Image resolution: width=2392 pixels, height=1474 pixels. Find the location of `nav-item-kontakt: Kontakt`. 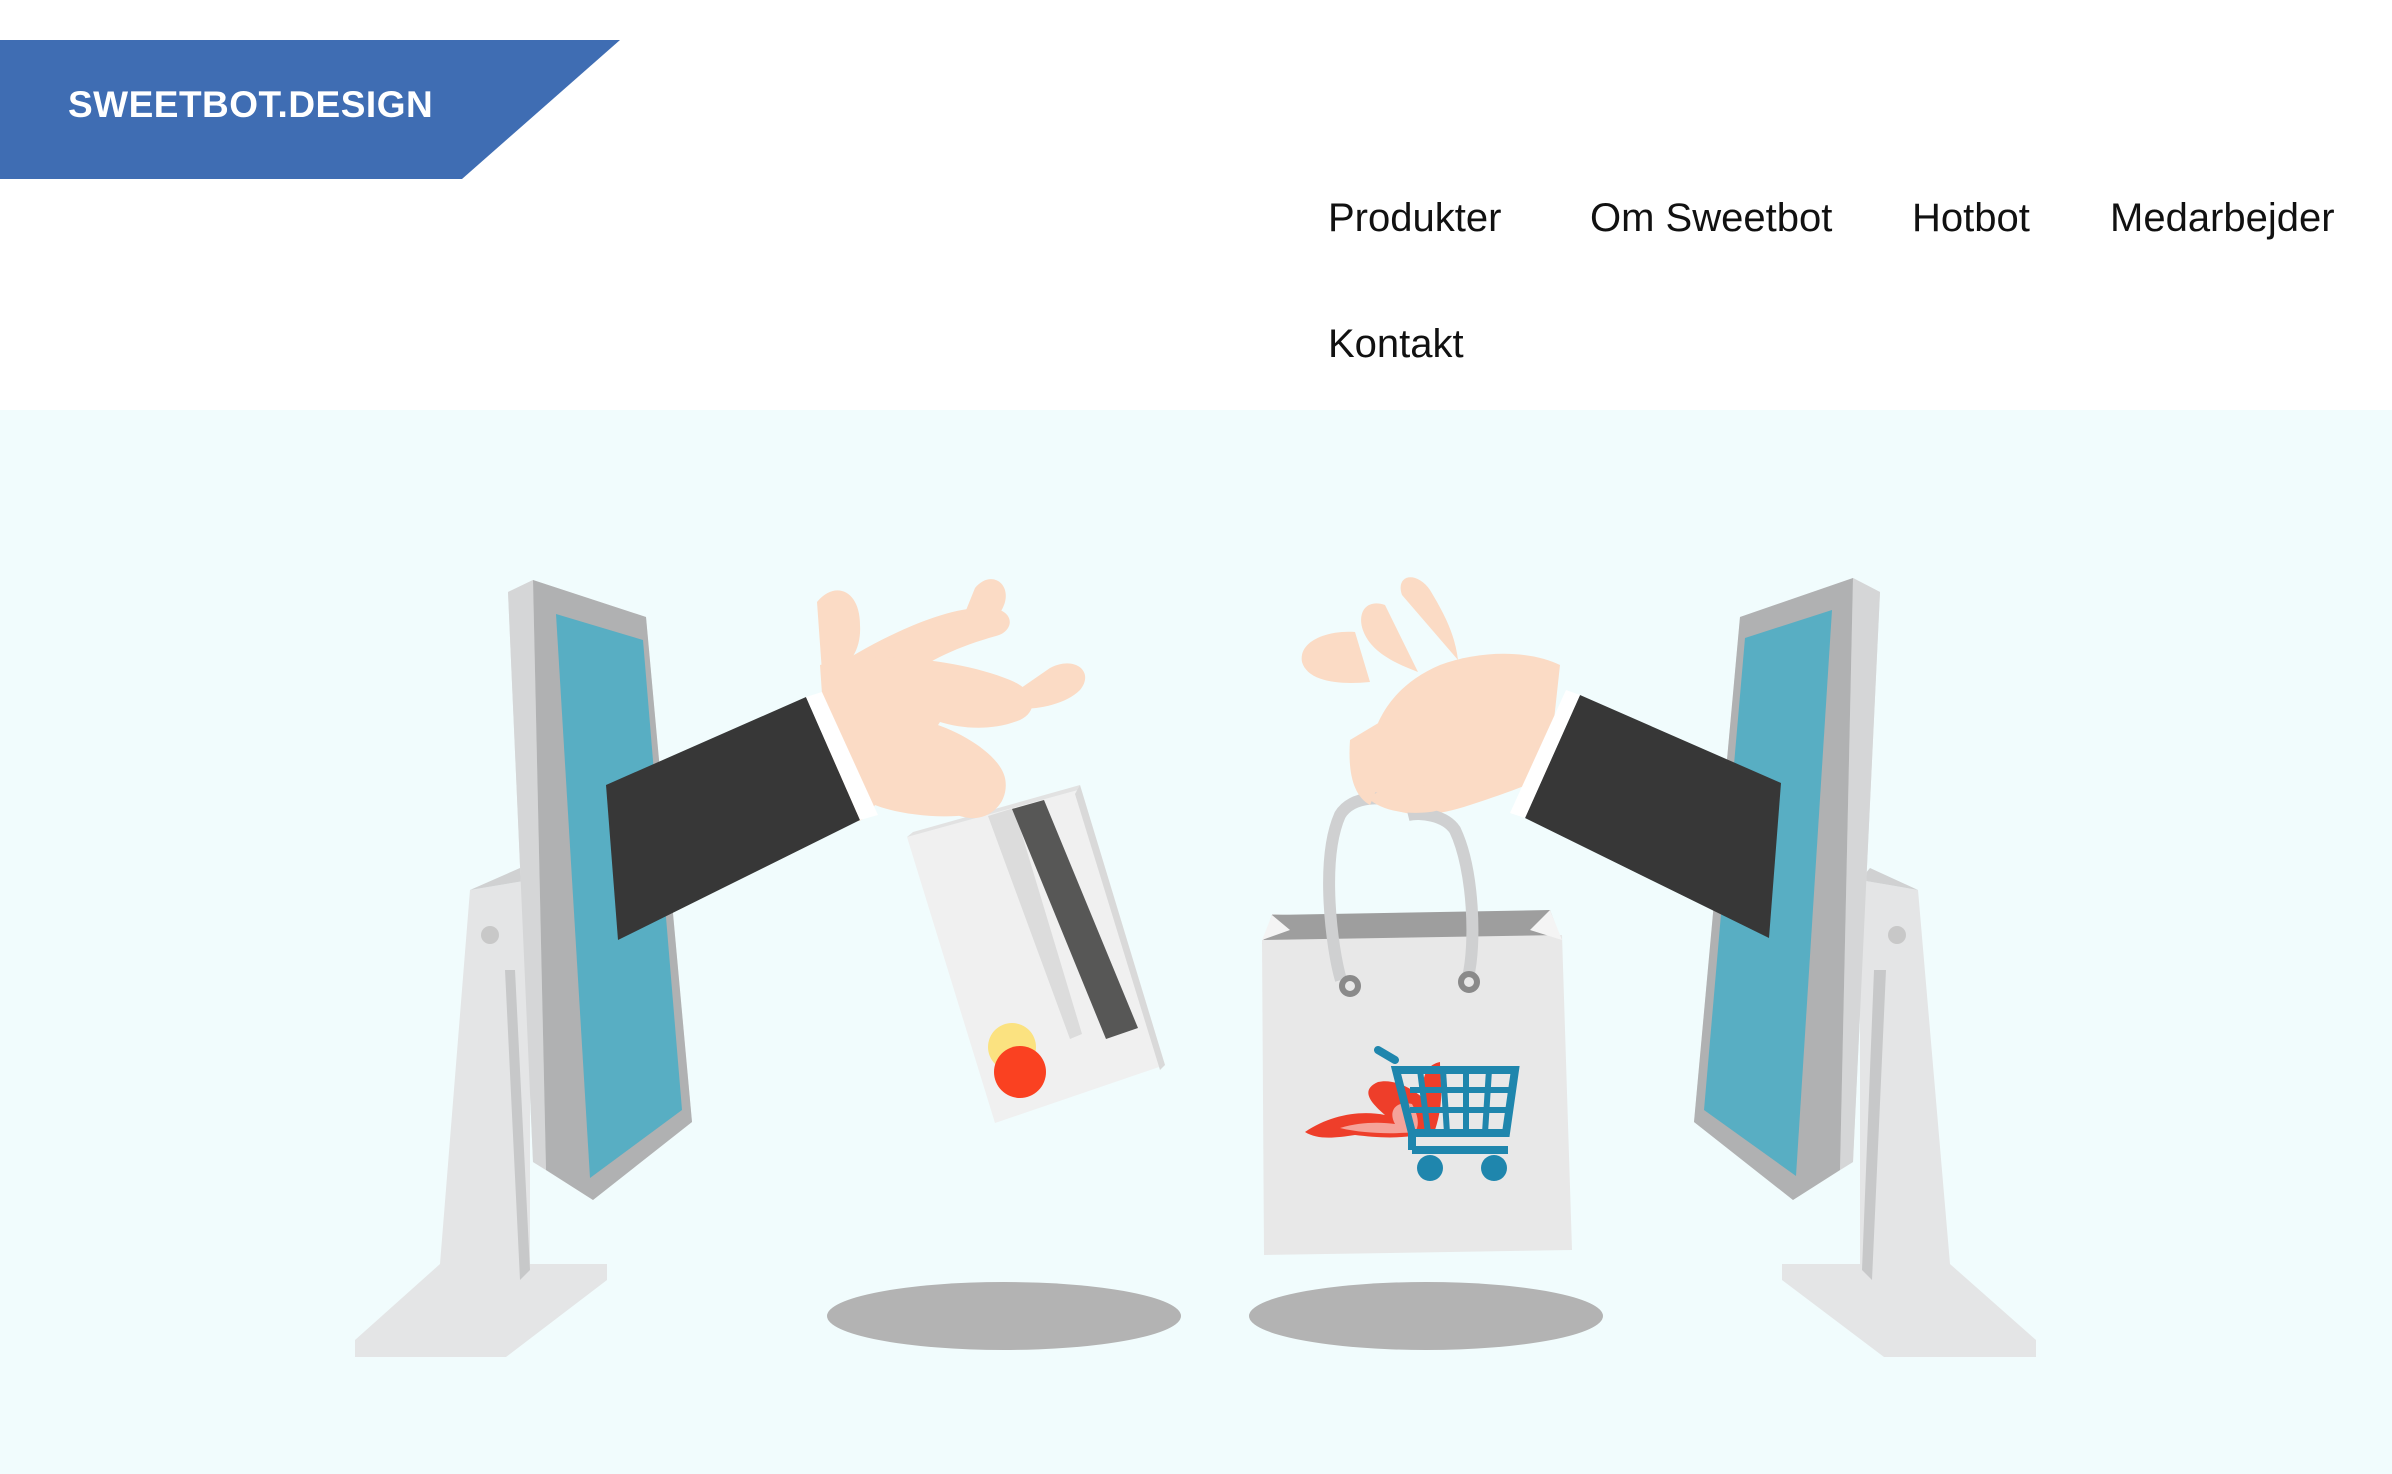

nav-item-kontakt: Kontakt is located at coordinates (1396, 344).